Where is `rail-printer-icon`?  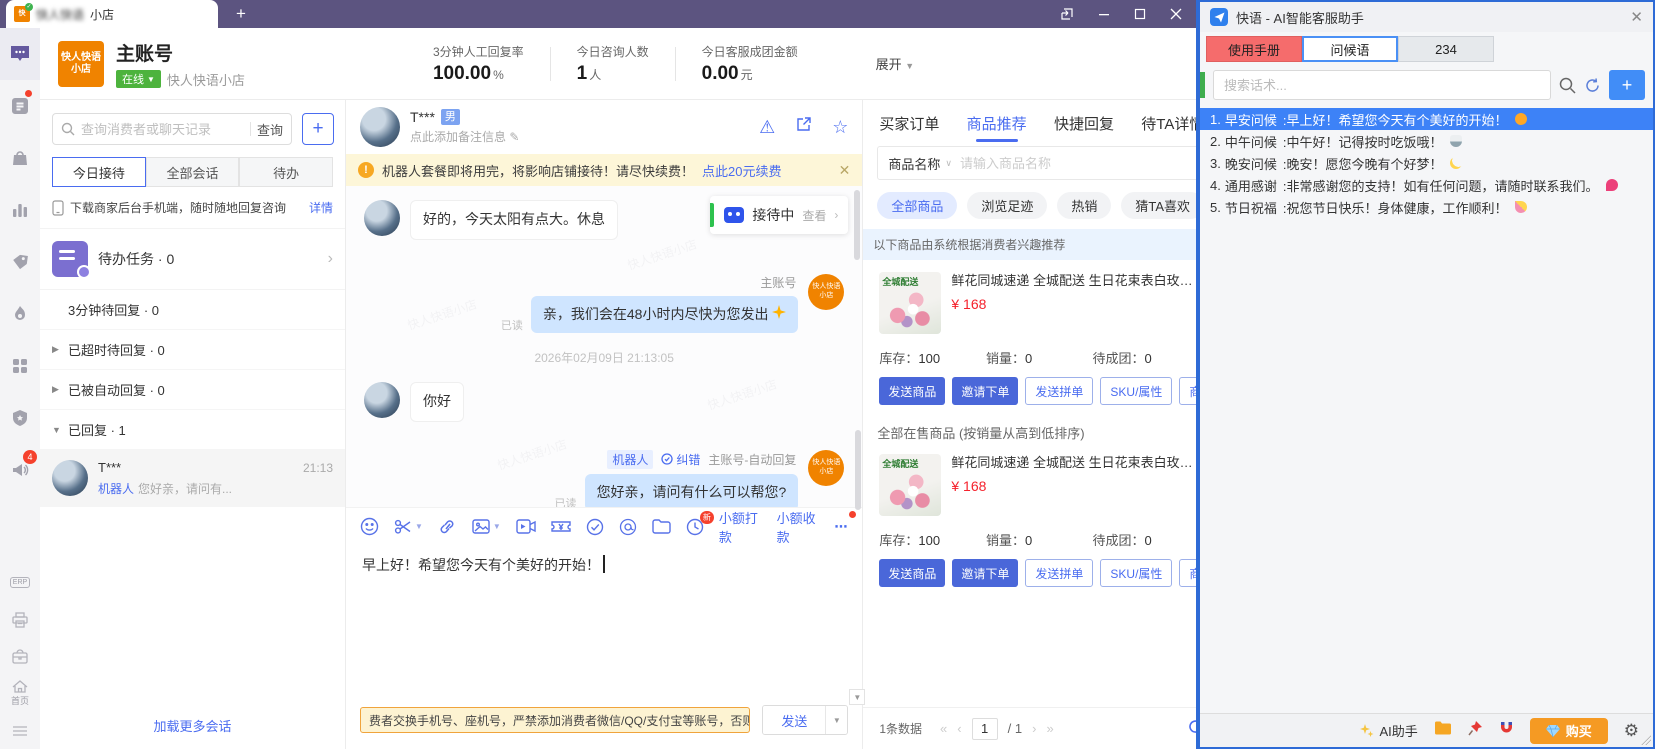 rail-printer-icon is located at coordinates (20, 619).